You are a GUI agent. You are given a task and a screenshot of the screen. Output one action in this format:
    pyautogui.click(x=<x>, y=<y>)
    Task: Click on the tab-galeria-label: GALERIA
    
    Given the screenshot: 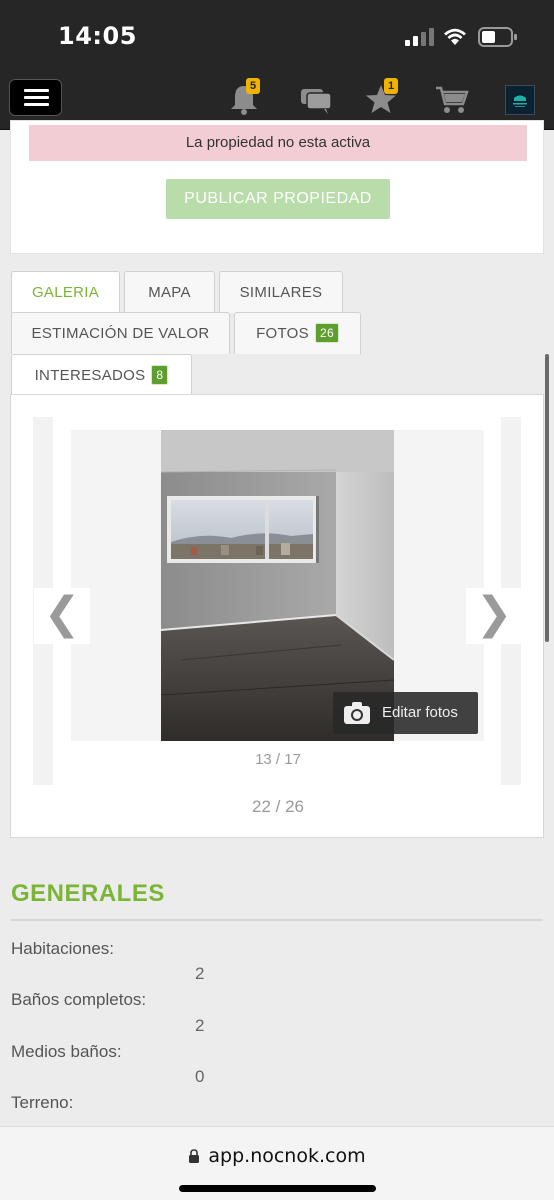 What is the action you would take?
    pyautogui.click(x=65, y=292)
    